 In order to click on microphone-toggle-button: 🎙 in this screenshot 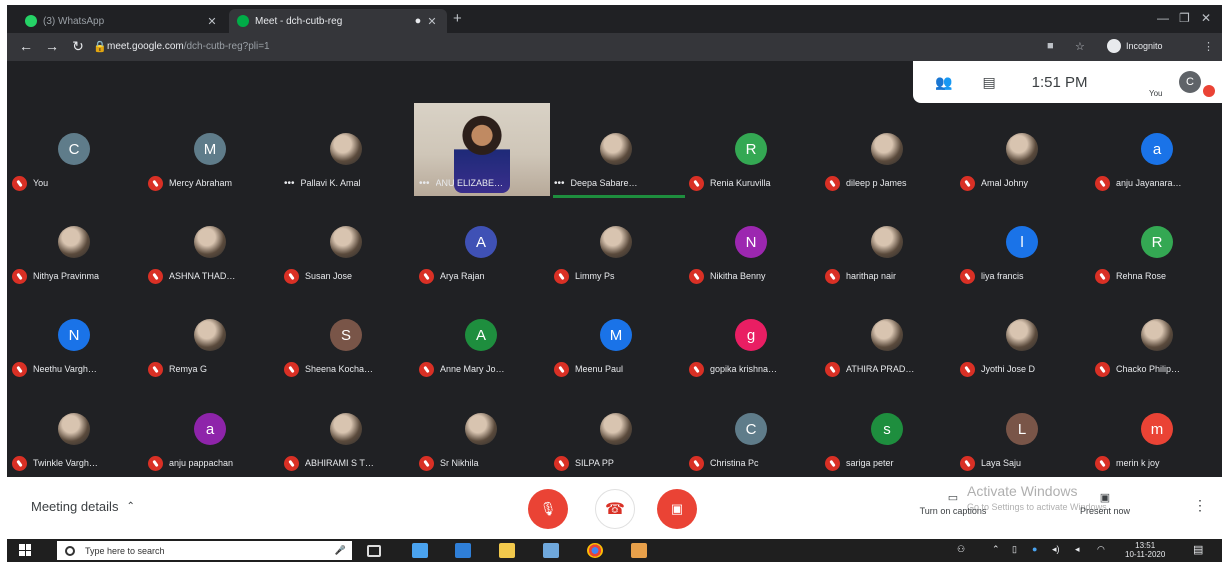, I will do `click(548, 509)`.